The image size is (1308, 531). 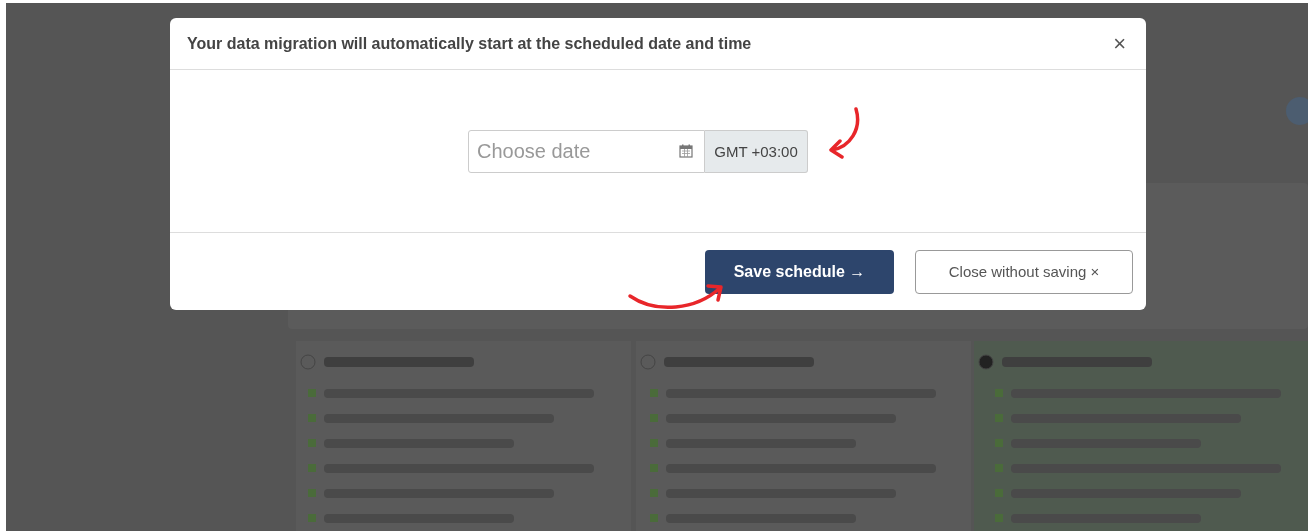 I want to click on date-field: Choose date, so click(x=586, y=151).